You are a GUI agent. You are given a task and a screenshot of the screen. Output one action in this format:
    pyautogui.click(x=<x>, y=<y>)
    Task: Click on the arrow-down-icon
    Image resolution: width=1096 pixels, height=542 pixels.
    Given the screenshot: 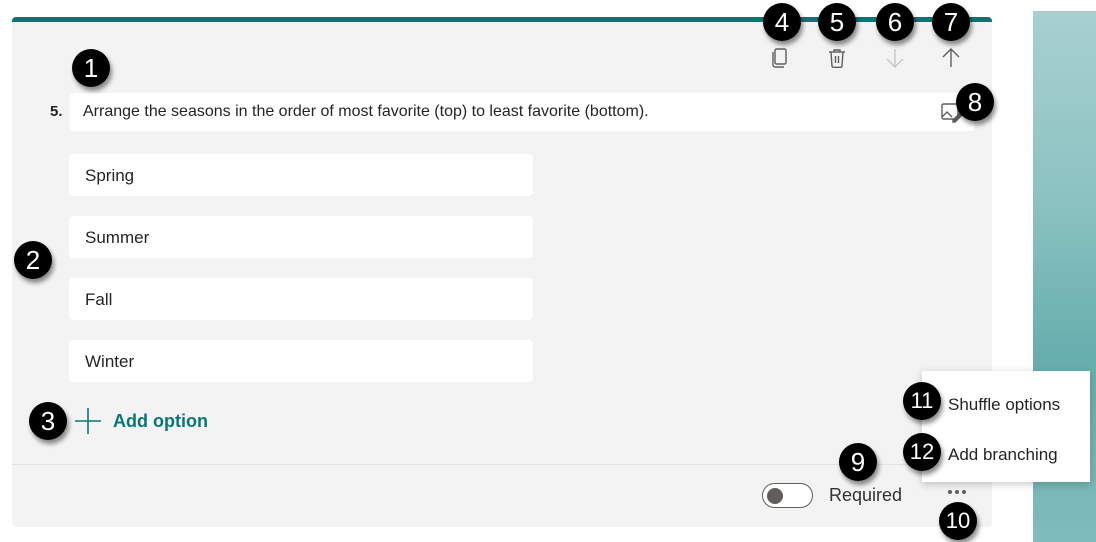 What is the action you would take?
    pyautogui.click(x=895, y=58)
    